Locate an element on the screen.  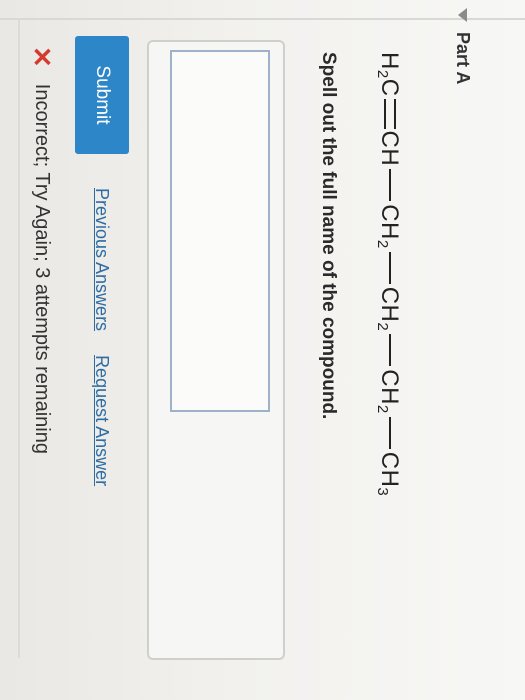
formula-group-6: CH3 is located at coordinates (388, 474).